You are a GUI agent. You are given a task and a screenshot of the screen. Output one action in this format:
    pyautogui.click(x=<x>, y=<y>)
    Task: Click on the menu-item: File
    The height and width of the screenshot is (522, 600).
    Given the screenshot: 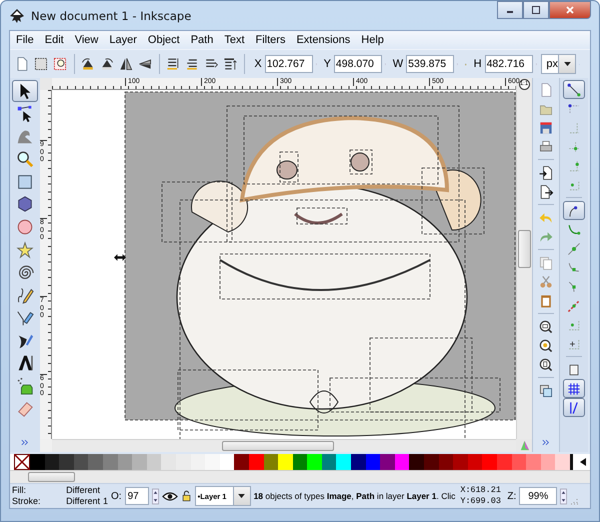 What is the action you would take?
    pyautogui.click(x=25, y=40)
    